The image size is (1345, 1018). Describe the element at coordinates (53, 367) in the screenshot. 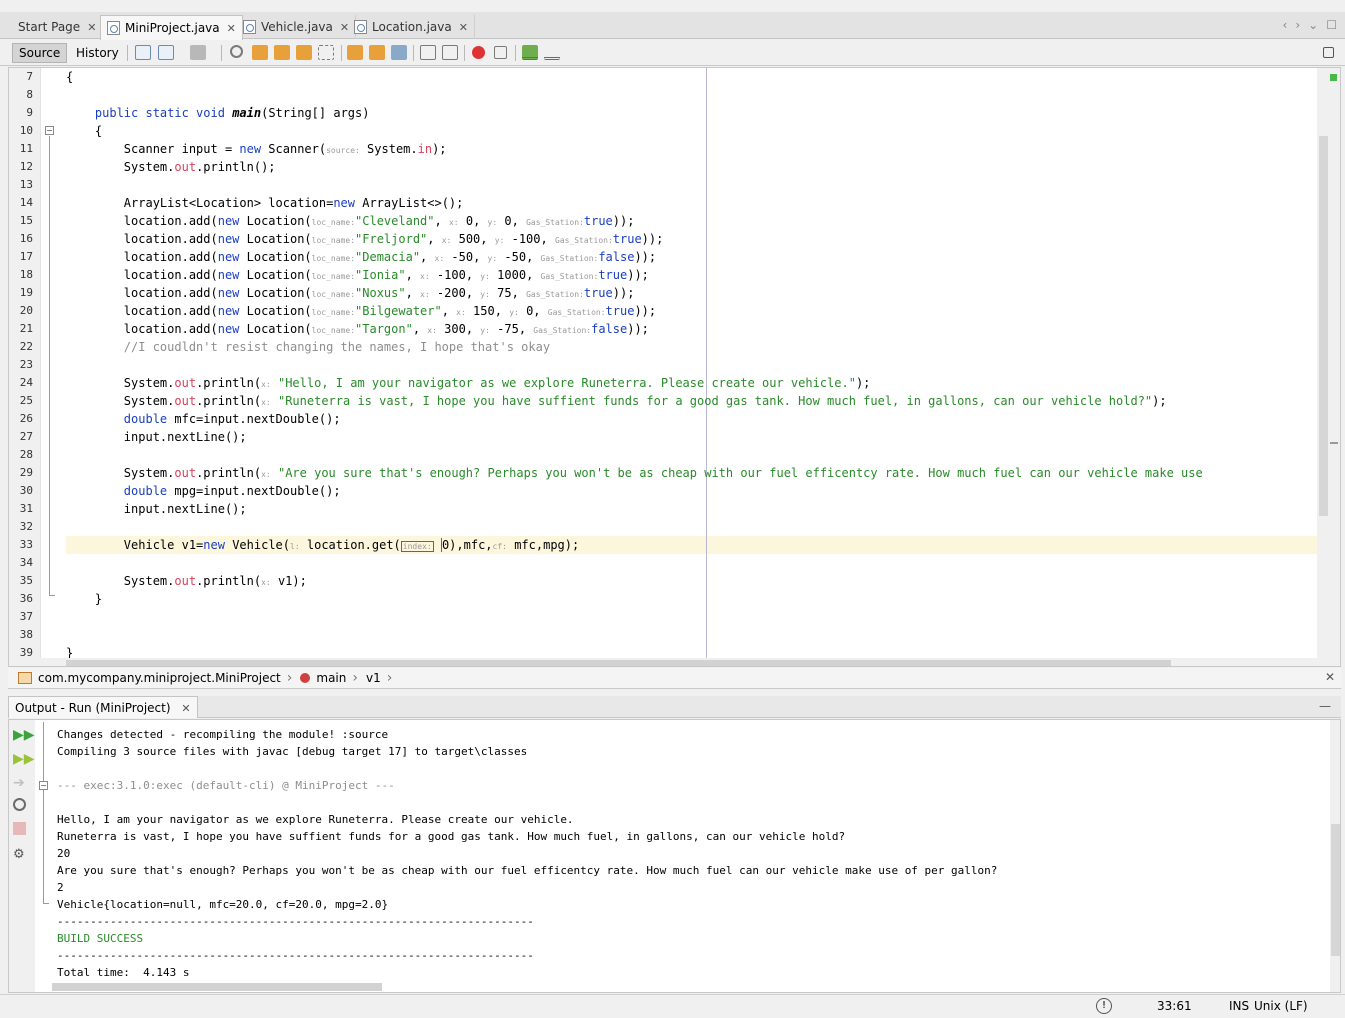

I see `fold-gutter` at that location.